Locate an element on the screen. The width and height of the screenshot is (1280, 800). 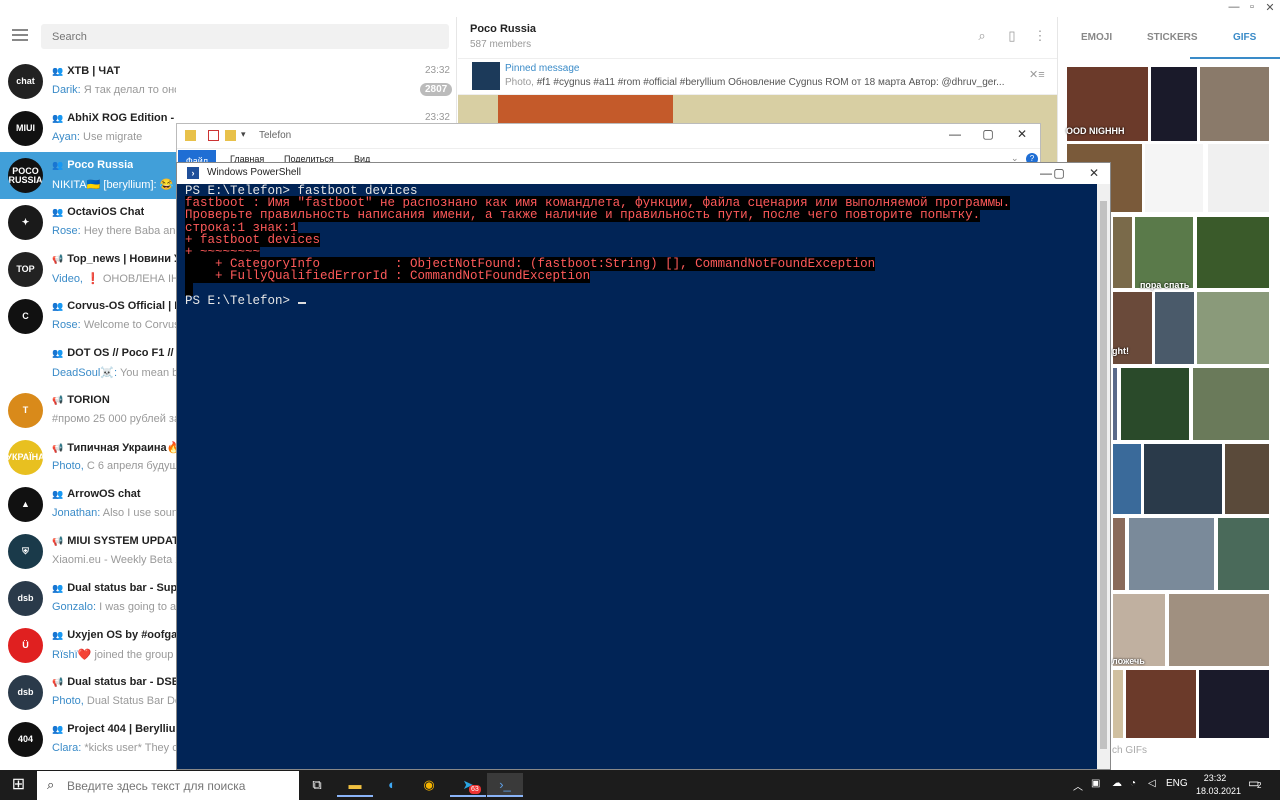
chat-title: Poco Russia is located at coordinates (503, 29).